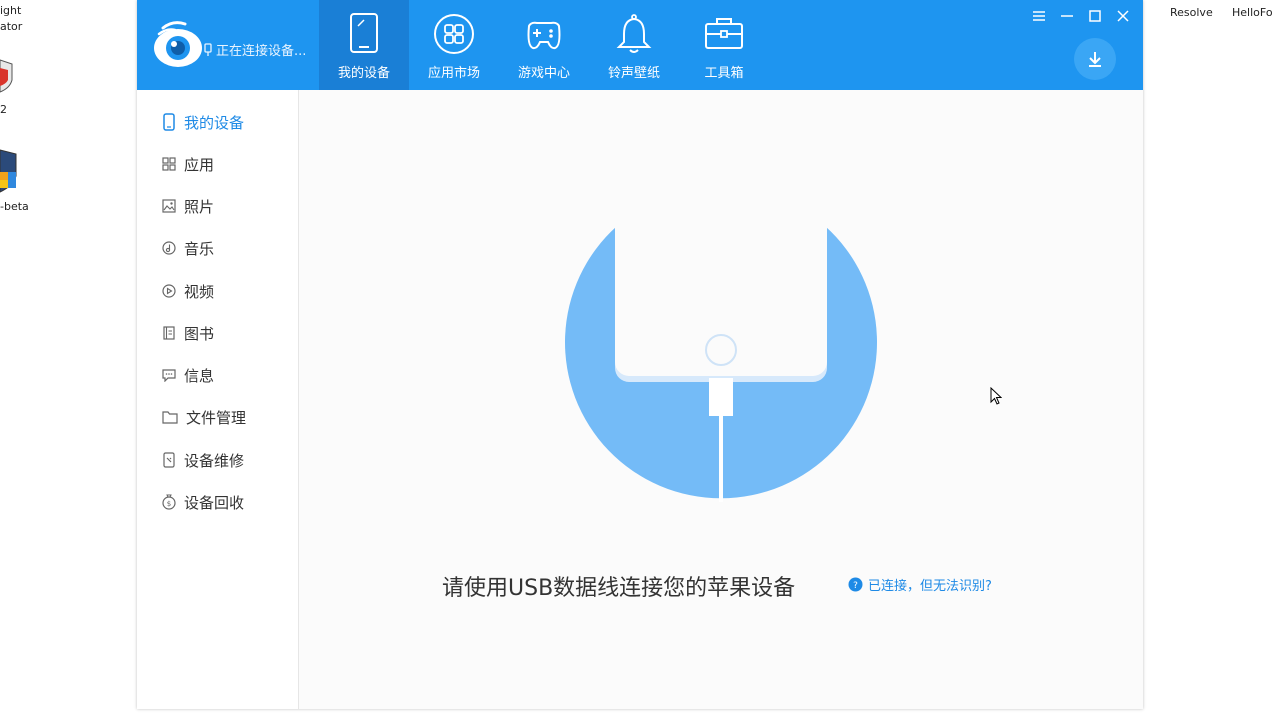 The image size is (1280, 720). I want to click on toolbox-icon, so click(724, 33).